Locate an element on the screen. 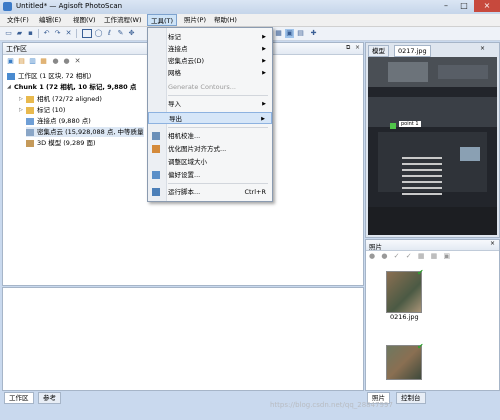 The image size is (500, 420). tab-model: 模型 is located at coordinates (378, 51).